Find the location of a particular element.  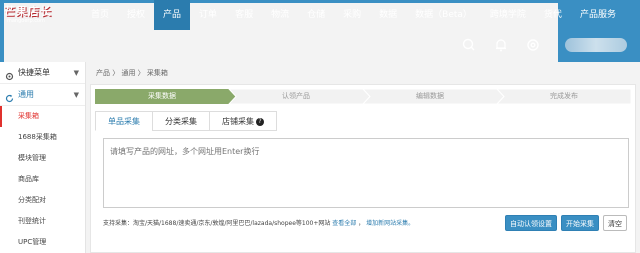

collect-tabs: 单品采集 分类采集 店铺采集? is located at coordinates (186, 121).